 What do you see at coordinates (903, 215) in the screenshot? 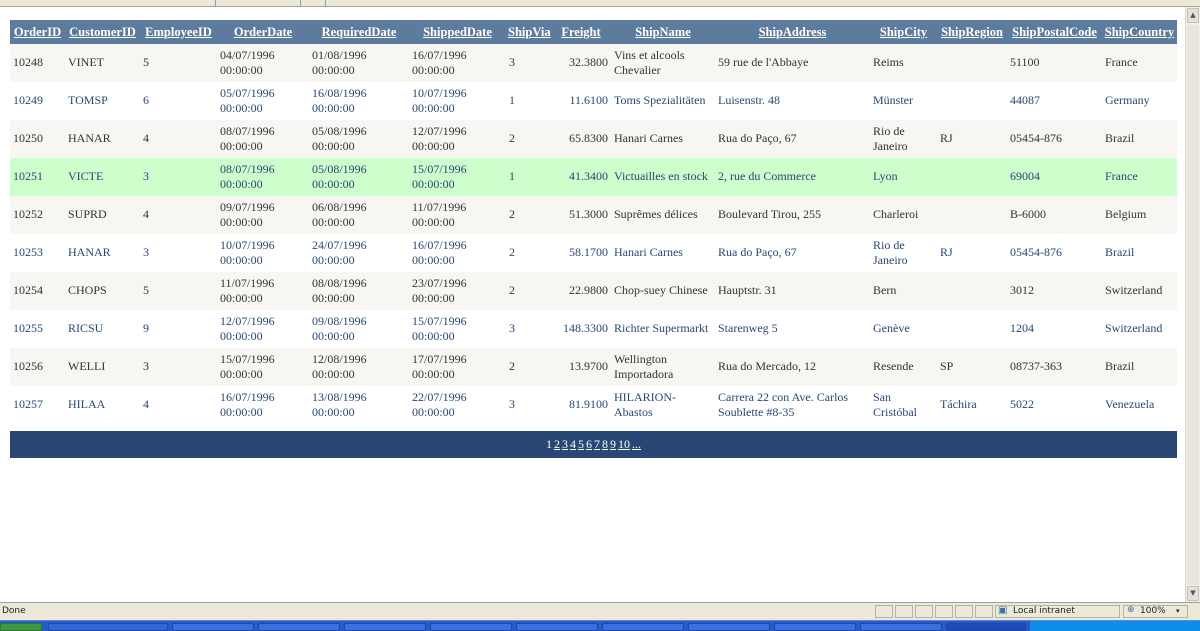
I see `cell-shipcity: Charleroi` at bounding box center [903, 215].